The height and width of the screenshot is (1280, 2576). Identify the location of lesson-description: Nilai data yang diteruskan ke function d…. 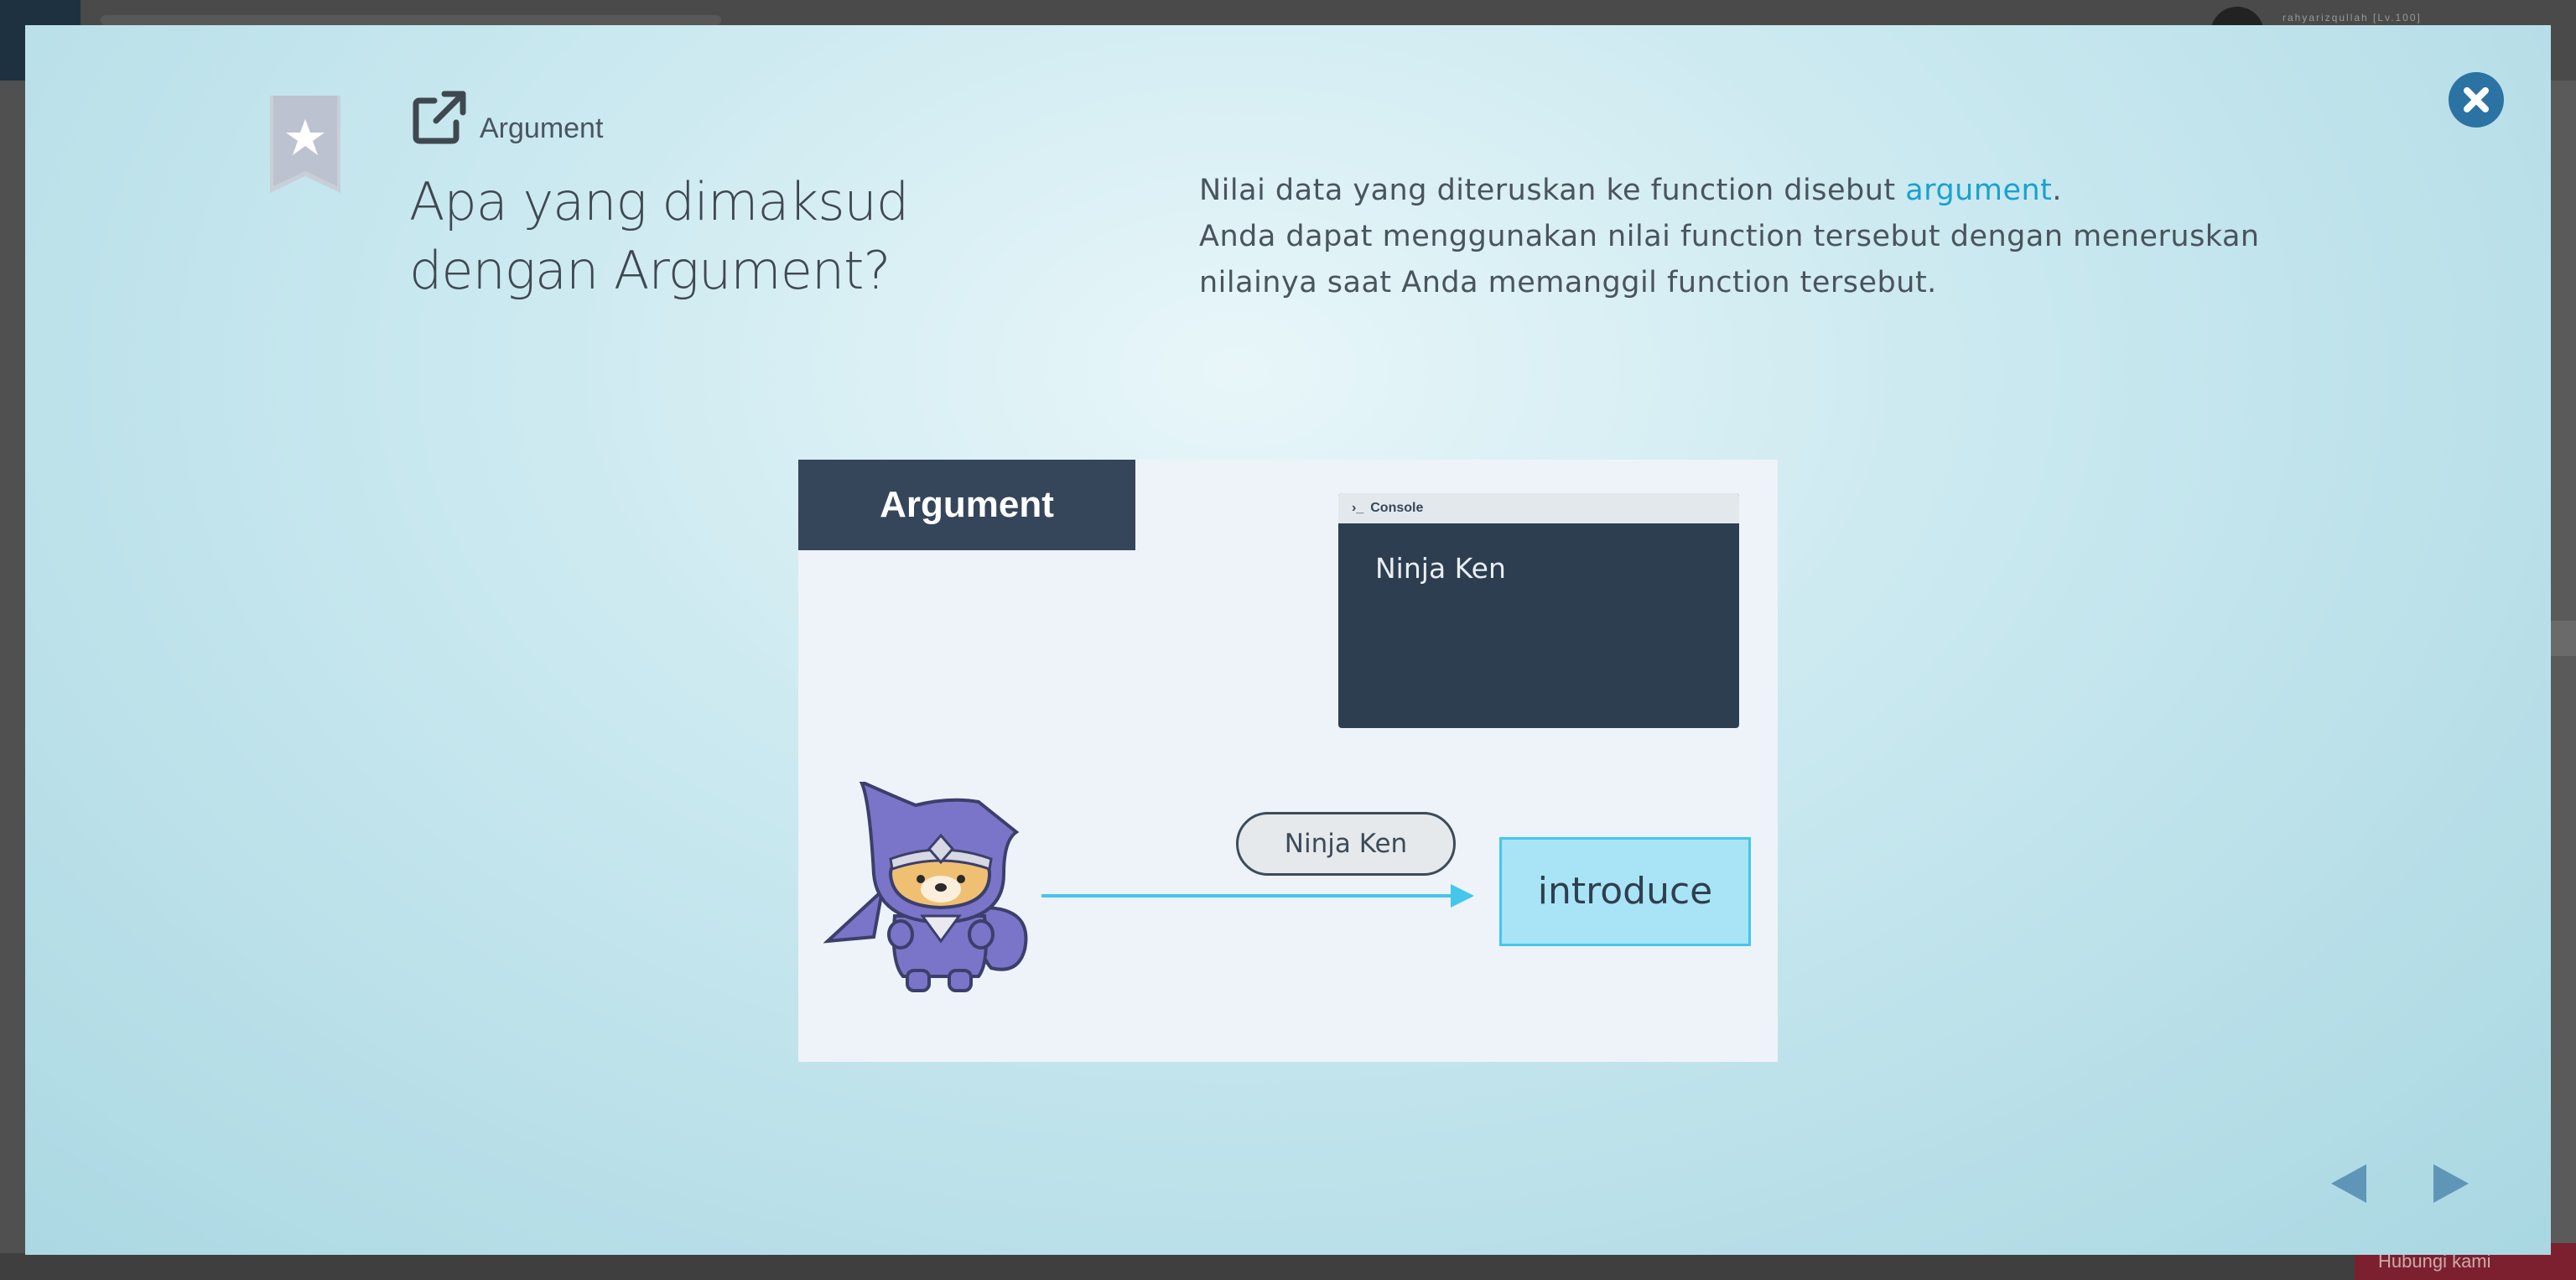
(1761, 237).